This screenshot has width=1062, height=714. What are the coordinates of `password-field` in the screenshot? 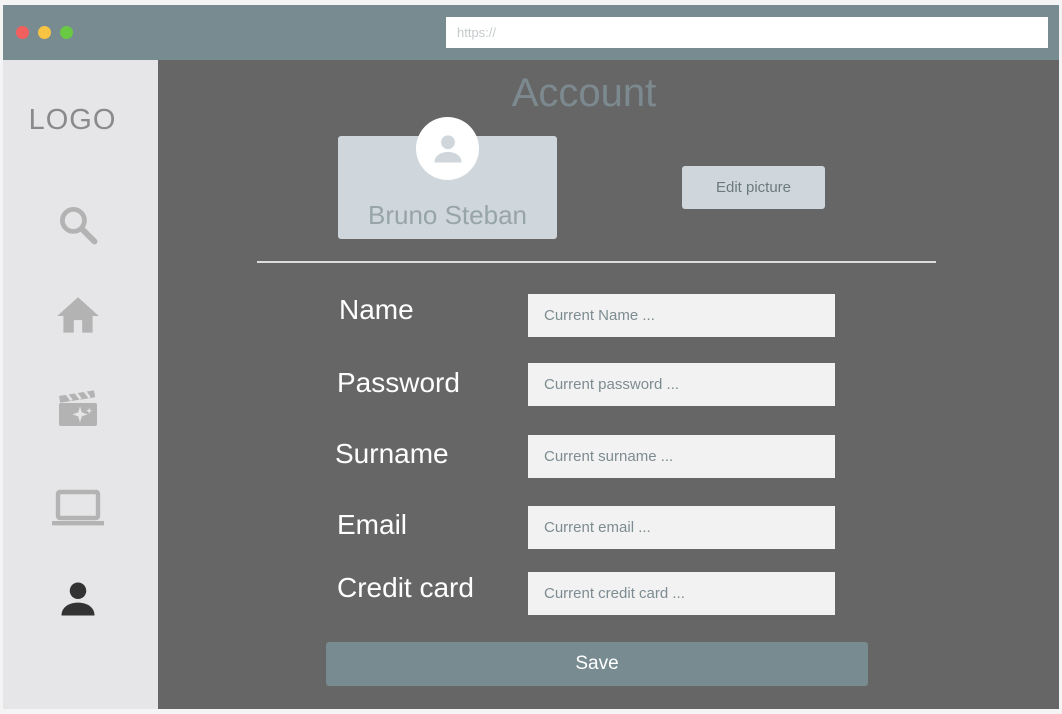 It's located at (681, 384).